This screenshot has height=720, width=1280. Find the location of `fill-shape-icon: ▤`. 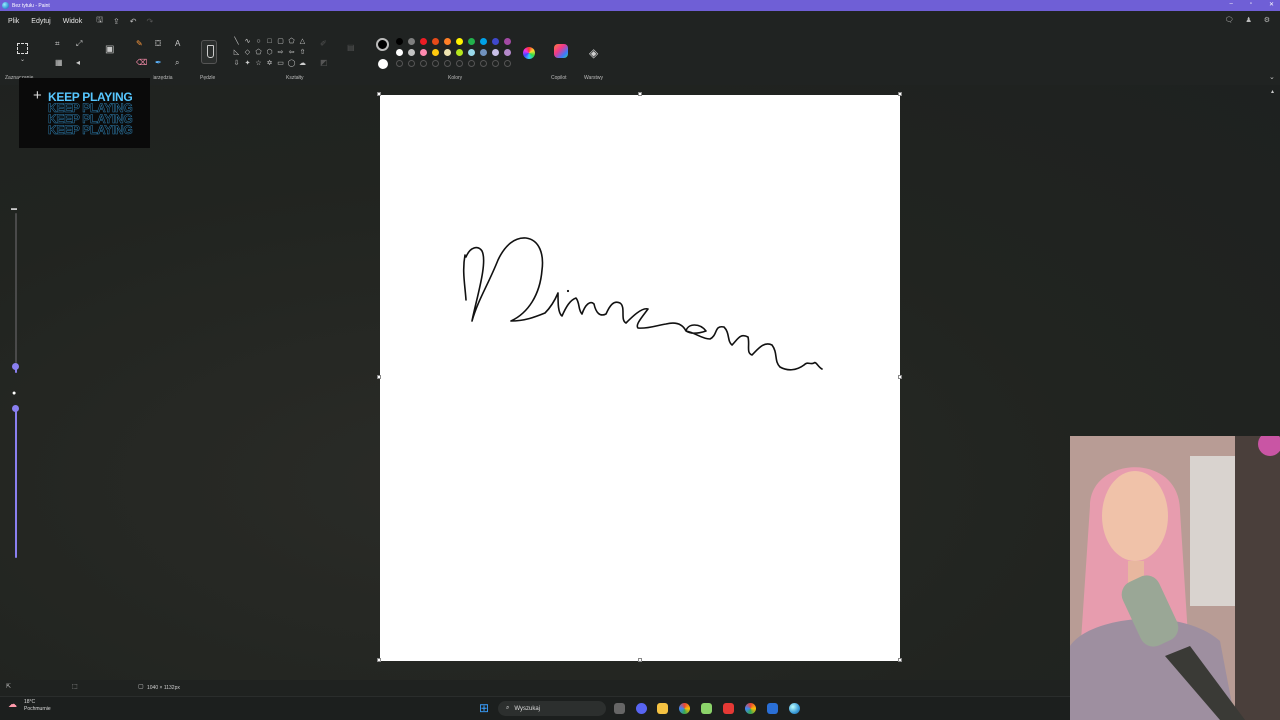

fill-shape-icon: ▤ is located at coordinates (351, 48).